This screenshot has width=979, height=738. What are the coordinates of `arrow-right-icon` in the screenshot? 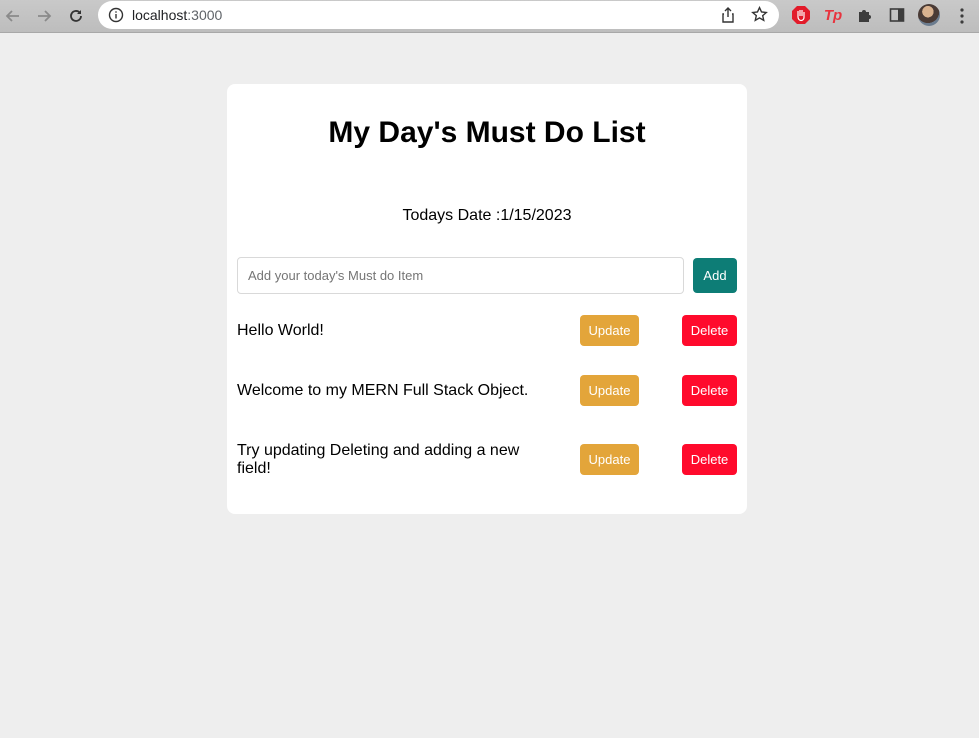 It's located at (45, 16).